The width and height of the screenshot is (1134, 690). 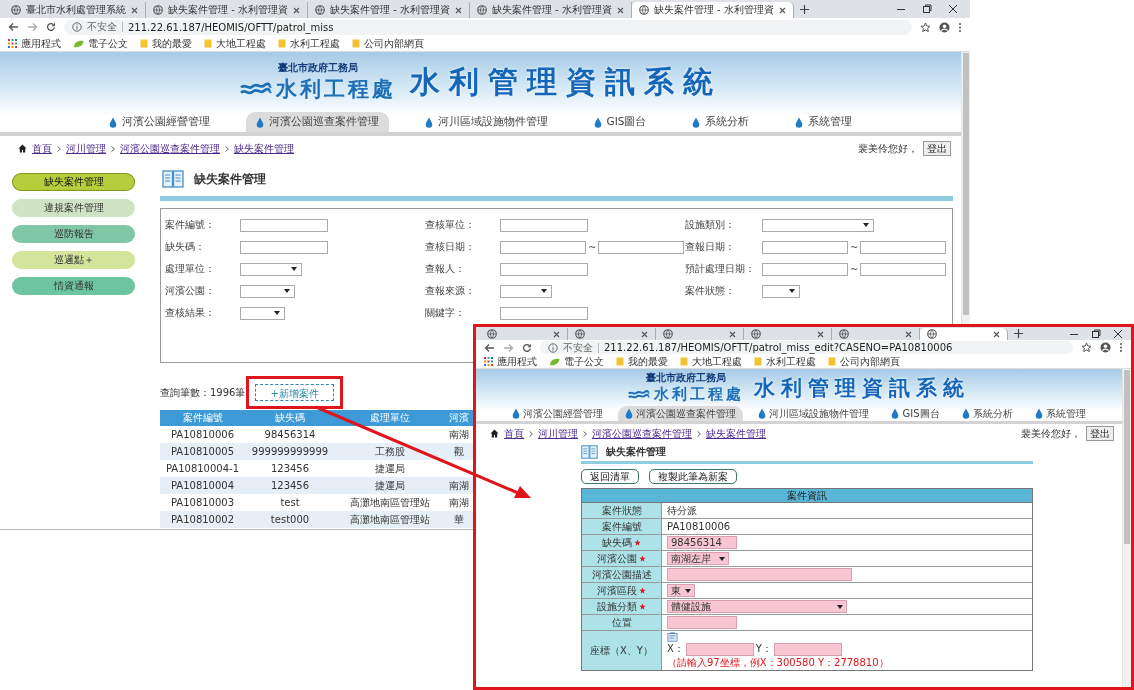 I want to click on table-cell: 工務股, so click(x=390, y=451).